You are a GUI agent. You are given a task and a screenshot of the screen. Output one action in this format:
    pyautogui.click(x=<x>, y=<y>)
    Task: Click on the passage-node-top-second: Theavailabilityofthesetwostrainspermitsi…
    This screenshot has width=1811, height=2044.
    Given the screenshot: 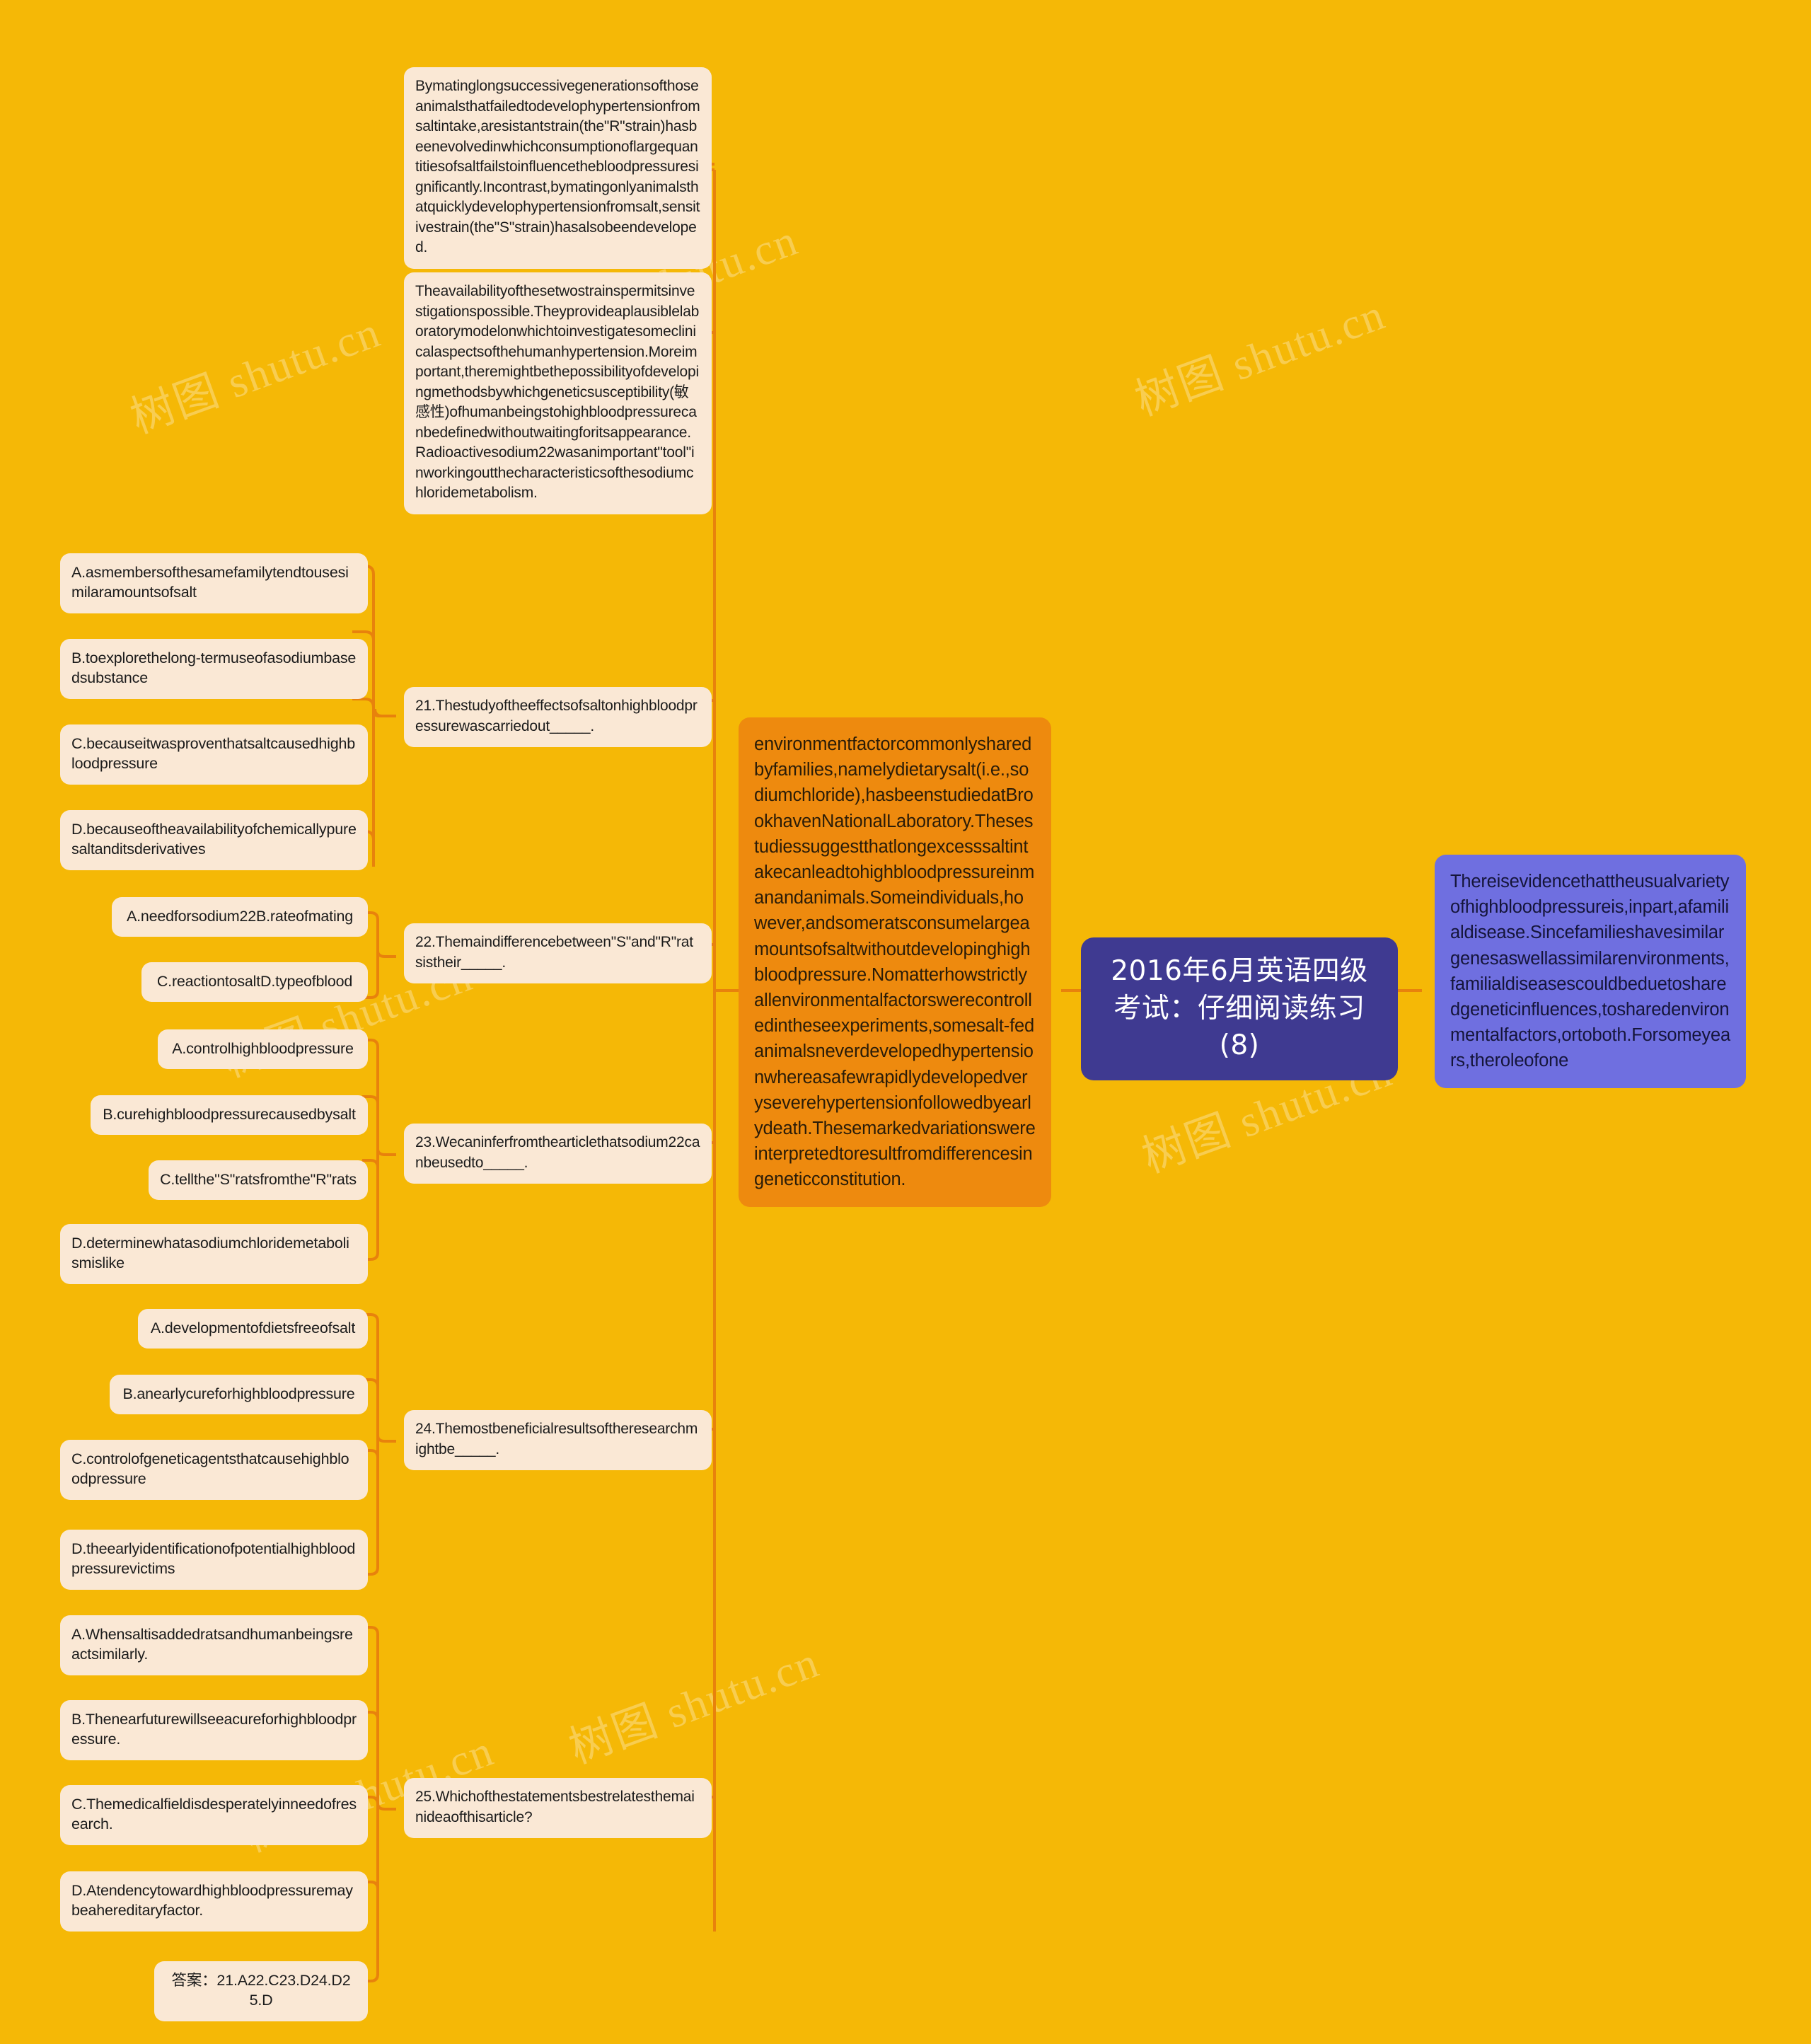 What is the action you would take?
    pyautogui.click(x=558, y=393)
    